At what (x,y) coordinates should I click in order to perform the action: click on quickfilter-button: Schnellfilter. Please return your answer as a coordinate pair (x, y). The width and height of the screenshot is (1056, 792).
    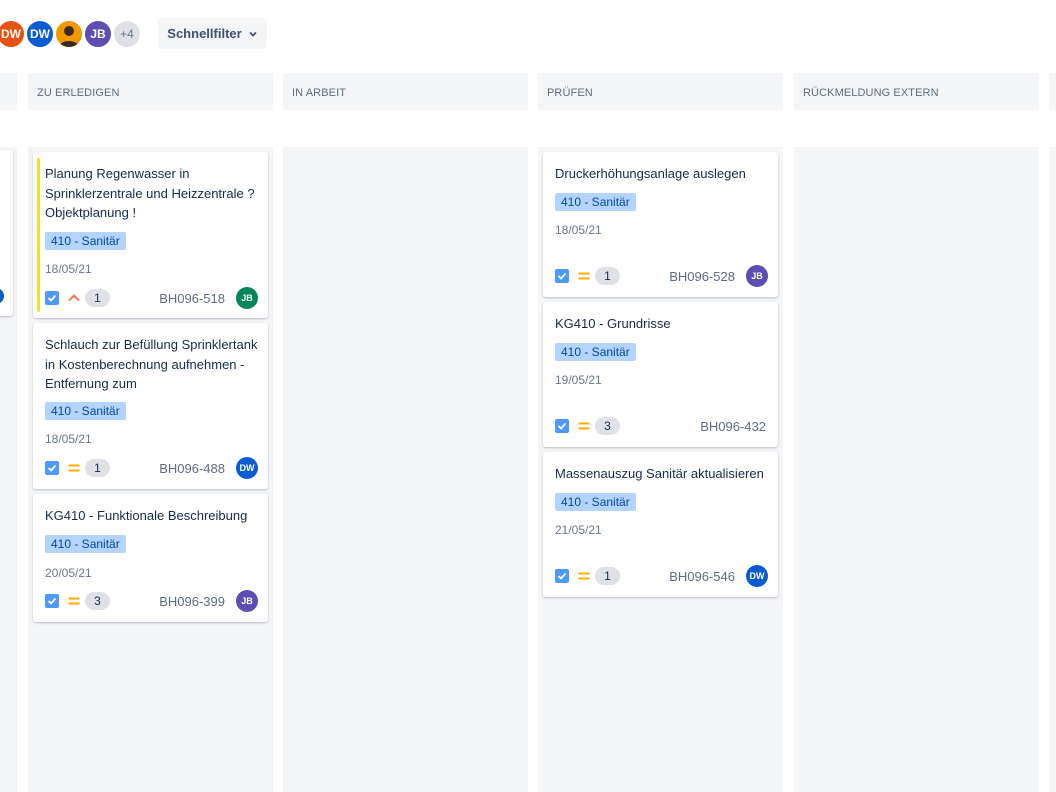
    Looking at the image, I should click on (212, 33).